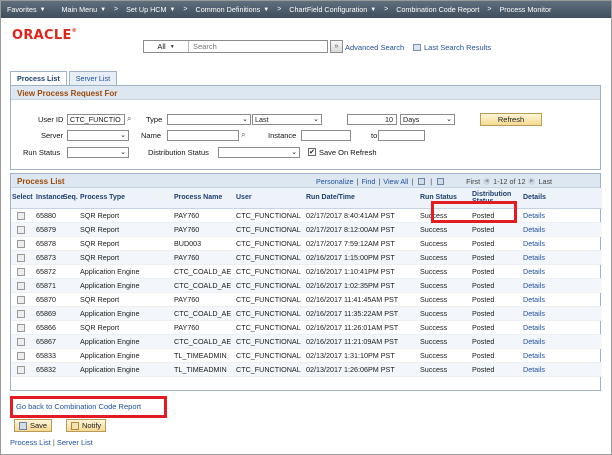  I want to click on search-box: All ▼, so click(235, 46).